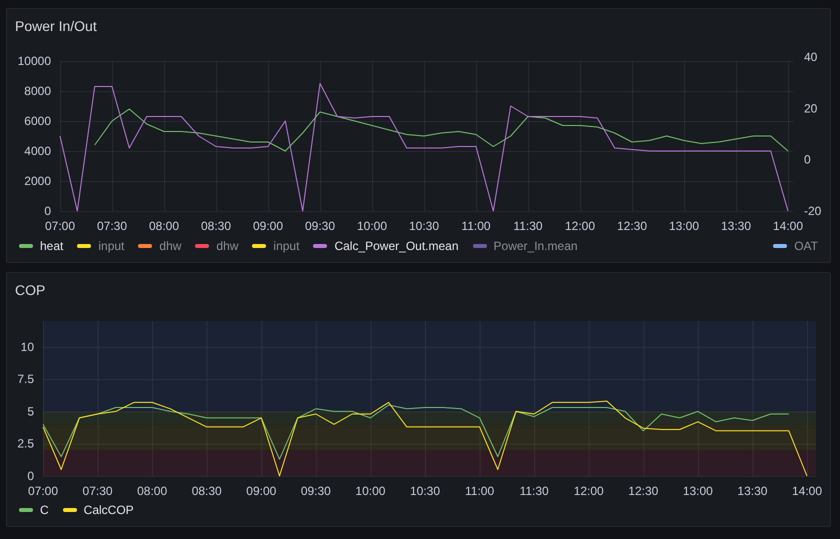  I want to click on legend-item: OAT, so click(795, 246).